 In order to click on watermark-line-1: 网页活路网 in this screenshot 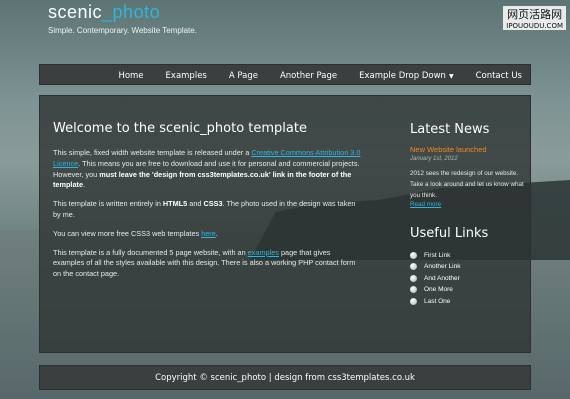, I will do `click(534, 14)`.